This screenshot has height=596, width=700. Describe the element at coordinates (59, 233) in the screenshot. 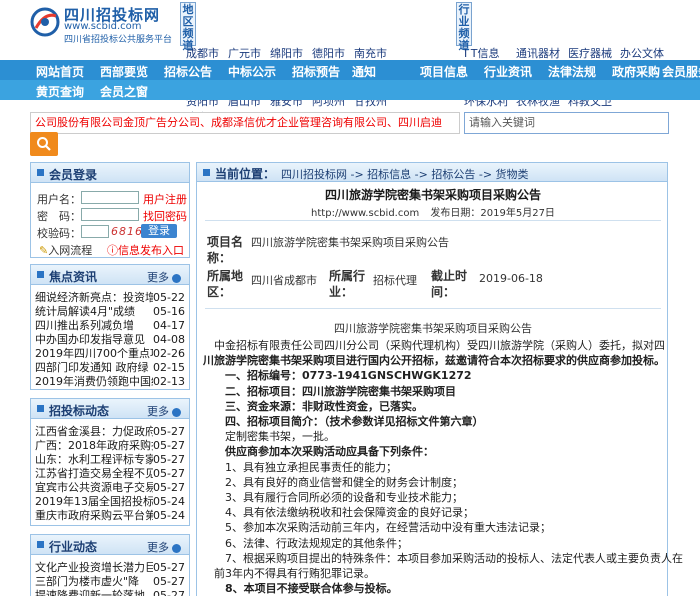

I see `captcha-label: 校验码：` at that location.